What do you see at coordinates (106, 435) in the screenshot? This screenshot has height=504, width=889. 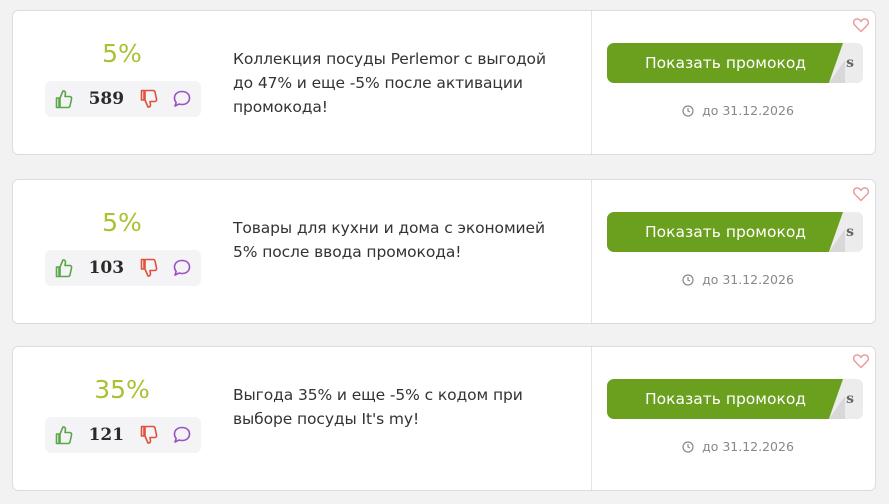 I see `vote-count: 121` at bounding box center [106, 435].